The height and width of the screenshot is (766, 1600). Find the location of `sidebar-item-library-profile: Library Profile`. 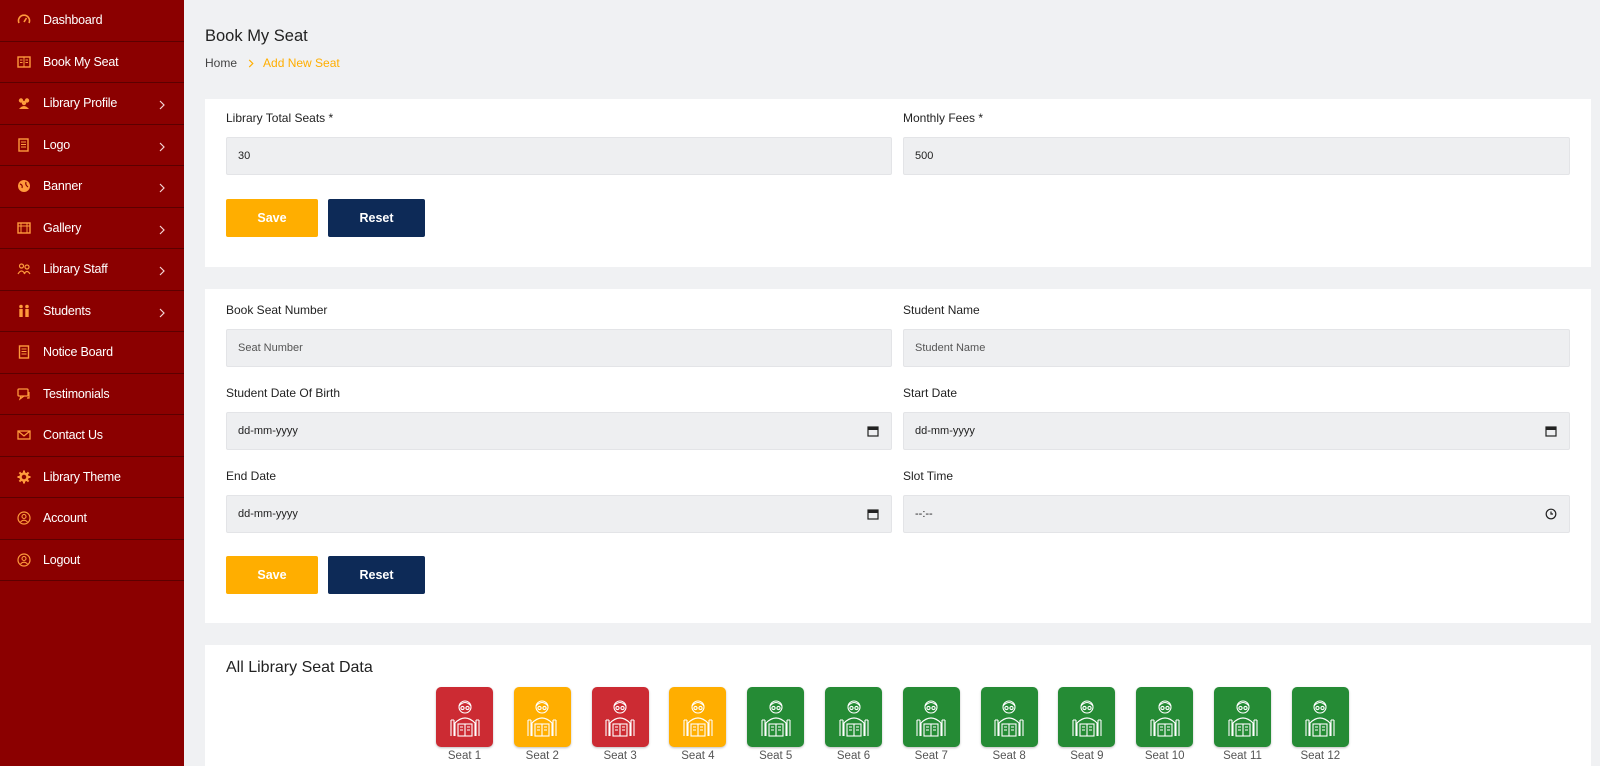

sidebar-item-library-profile: Library Profile is located at coordinates (92, 104).